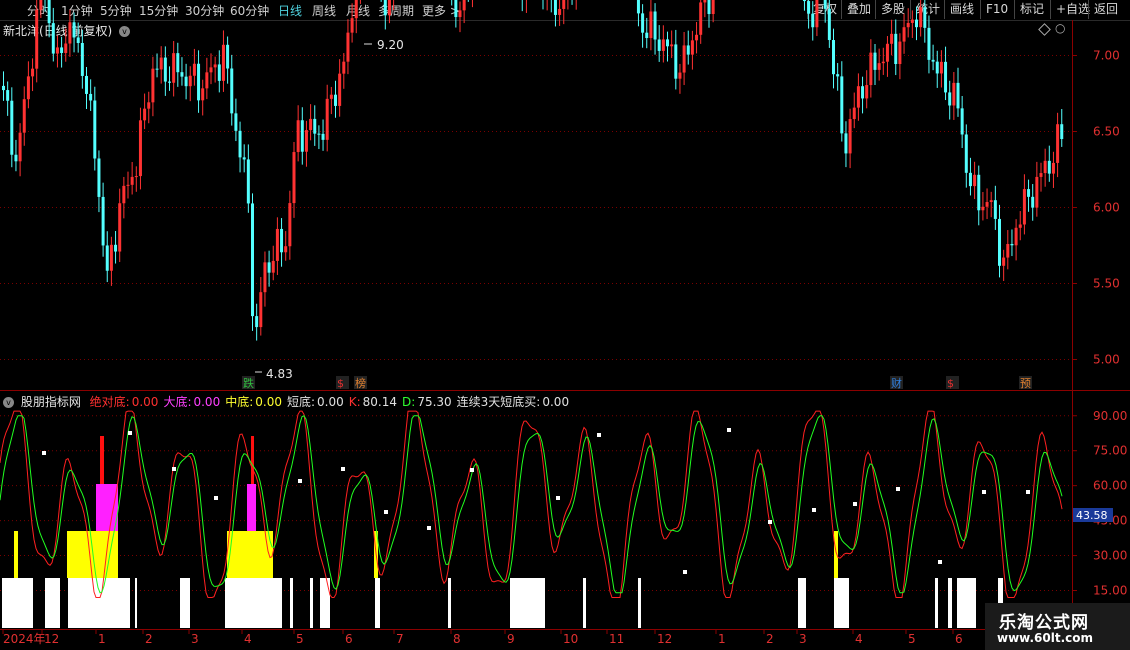  What do you see at coordinates (279, 374) in the screenshot?
I see `low-label: 4.83` at bounding box center [279, 374].